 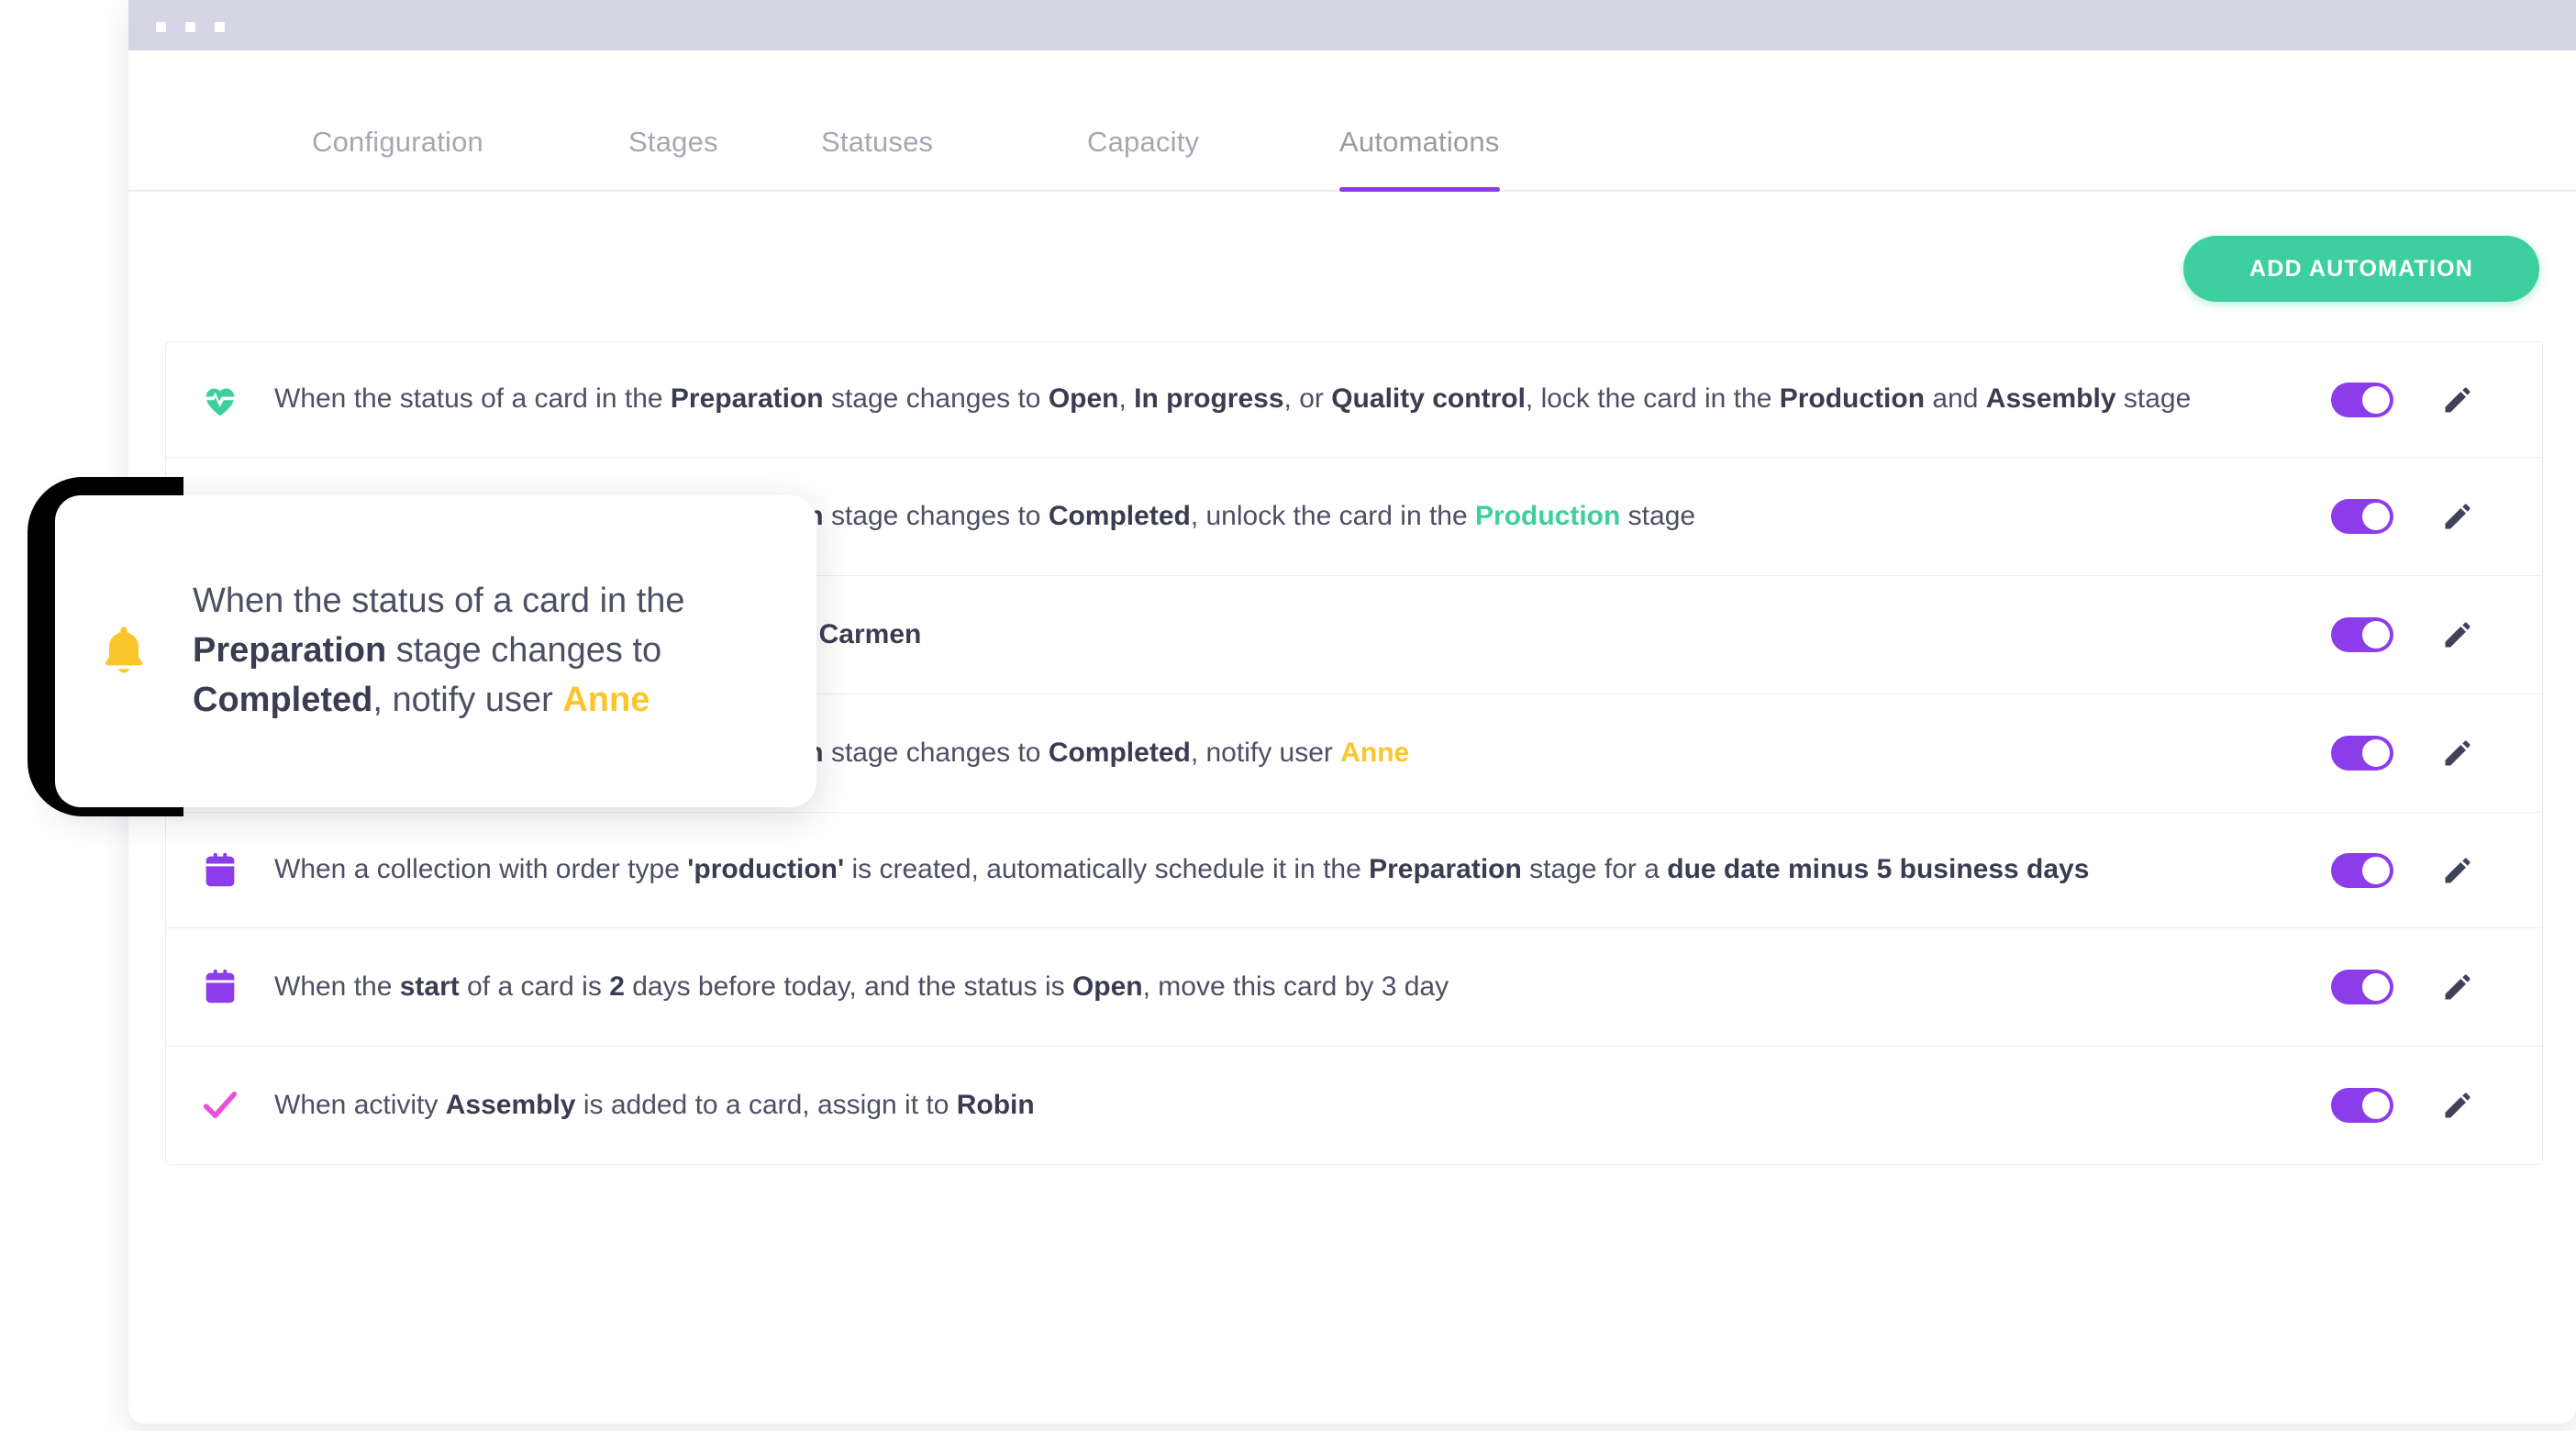 I want to click on tab-statuses: Statuses, so click(x=877, y=142).